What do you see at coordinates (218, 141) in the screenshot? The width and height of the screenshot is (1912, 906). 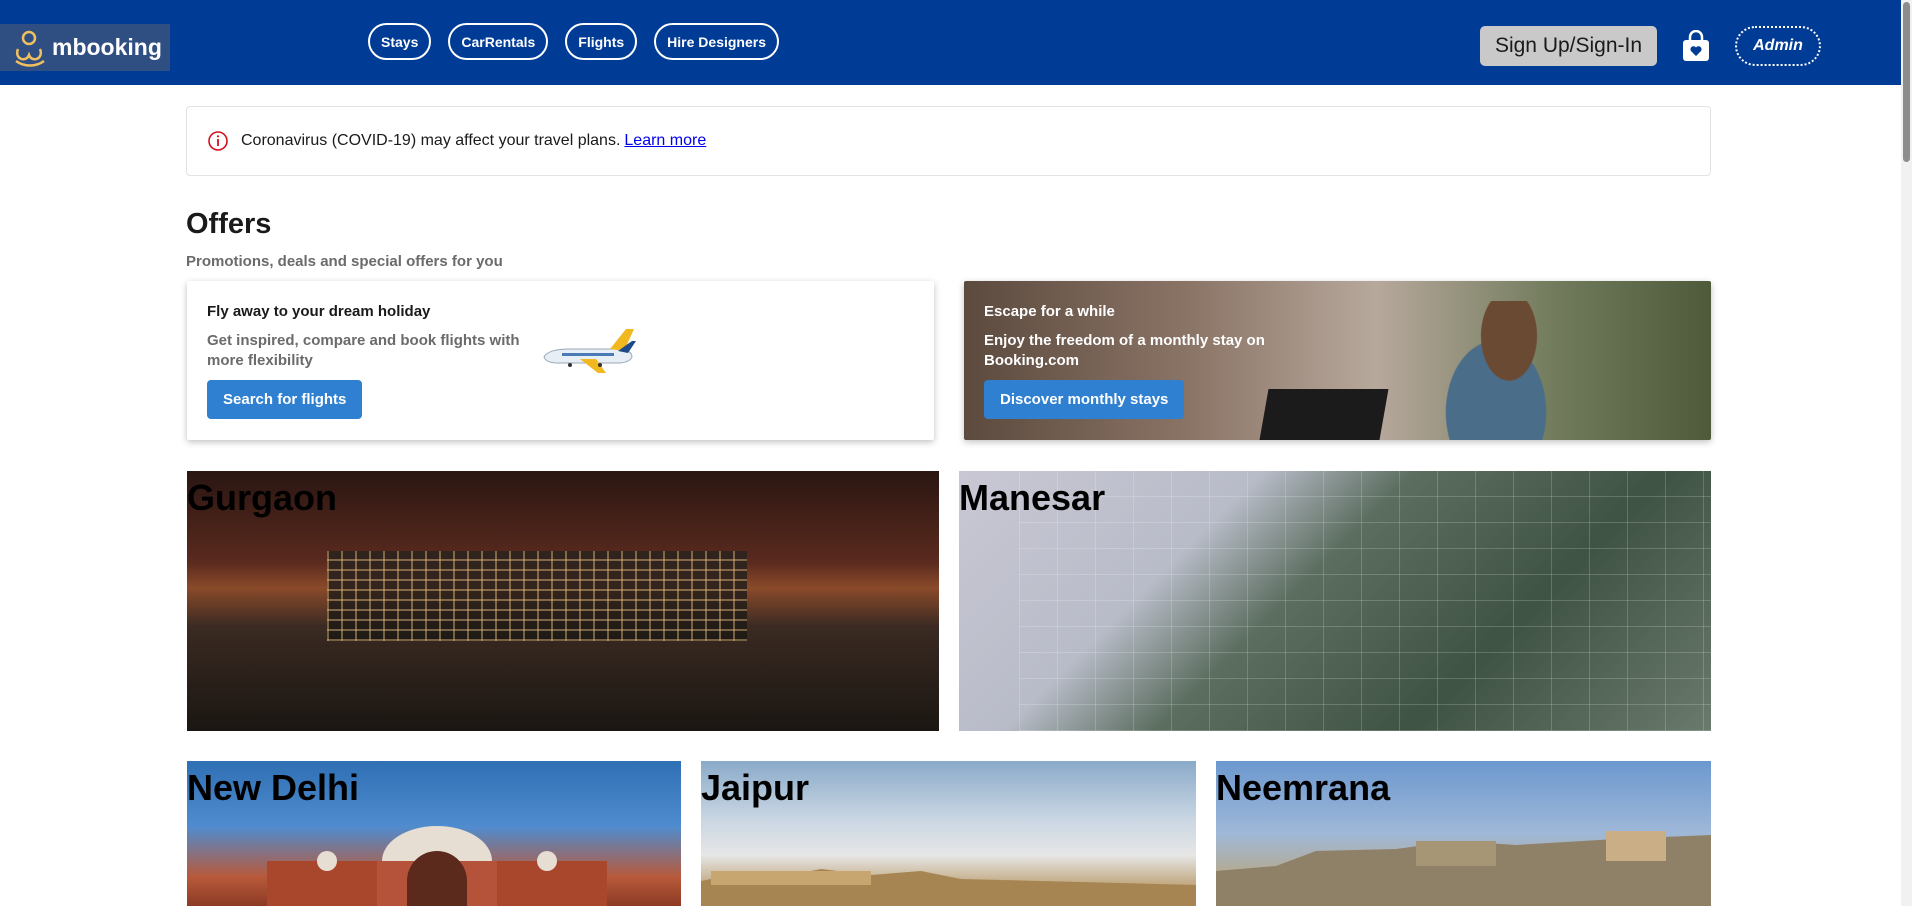 I see `info-icon` at bounding box center [218, 141].